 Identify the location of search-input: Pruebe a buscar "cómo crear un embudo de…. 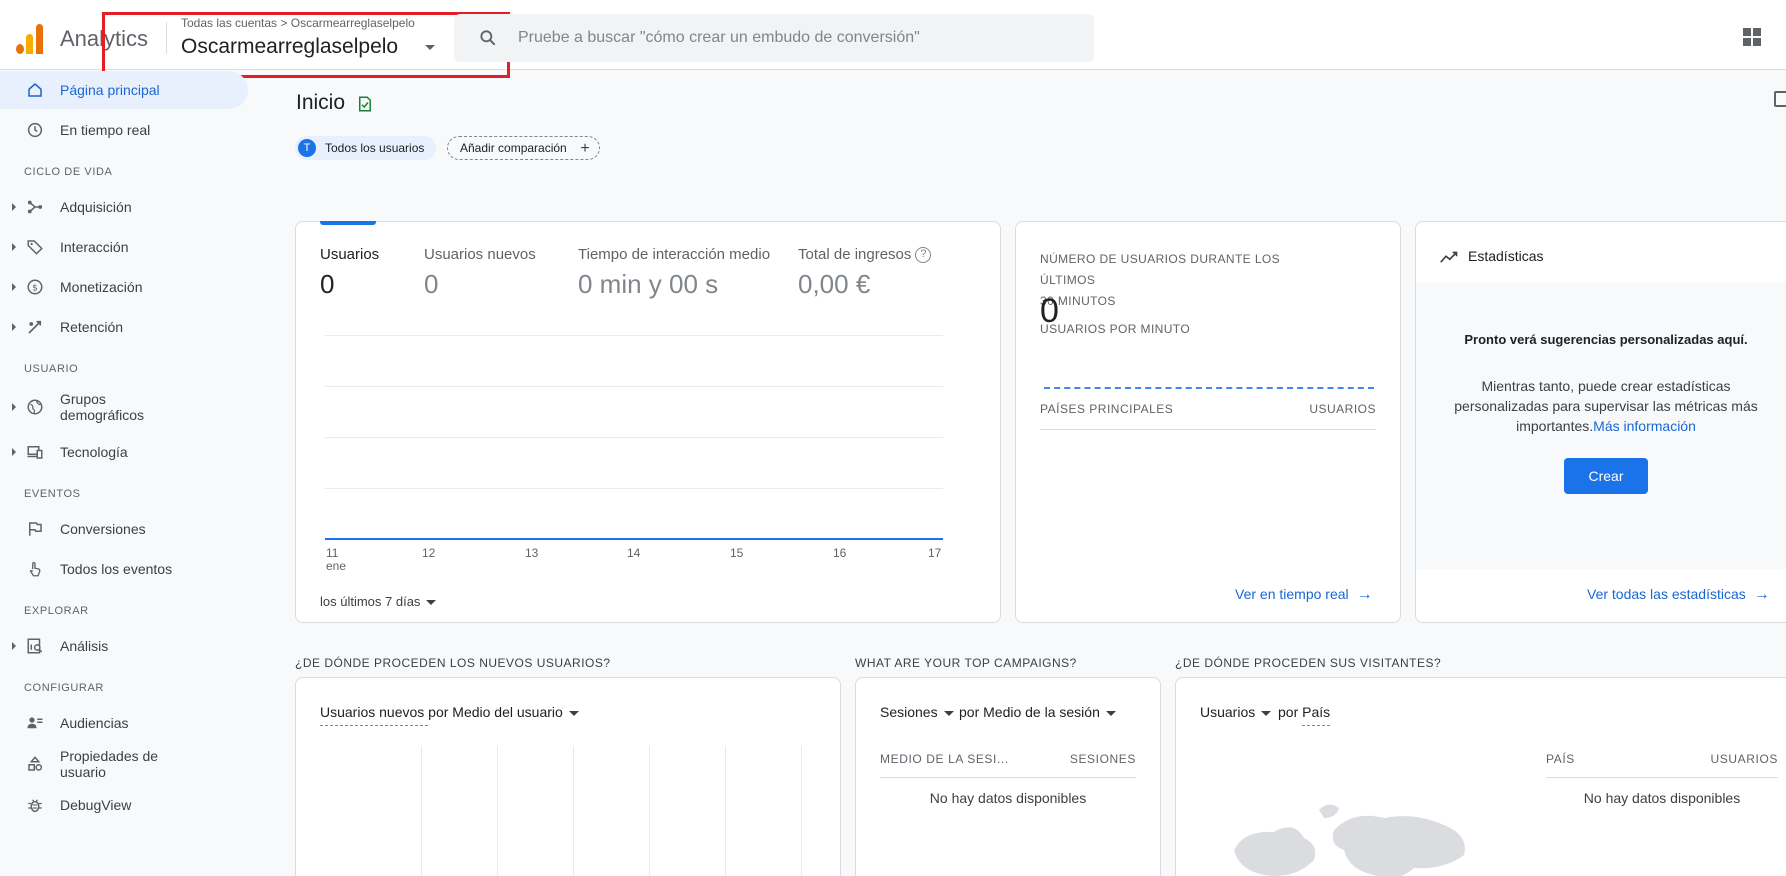
(719, 38).